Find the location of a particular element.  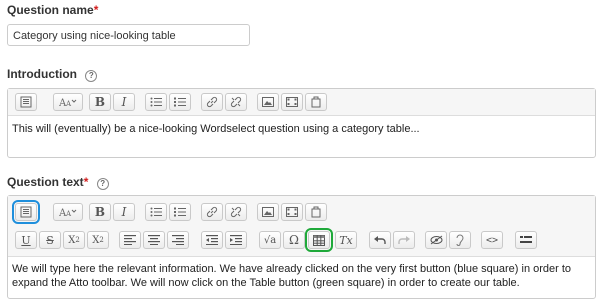

subscript-digit: 2 is located at coordinates (77, 240).